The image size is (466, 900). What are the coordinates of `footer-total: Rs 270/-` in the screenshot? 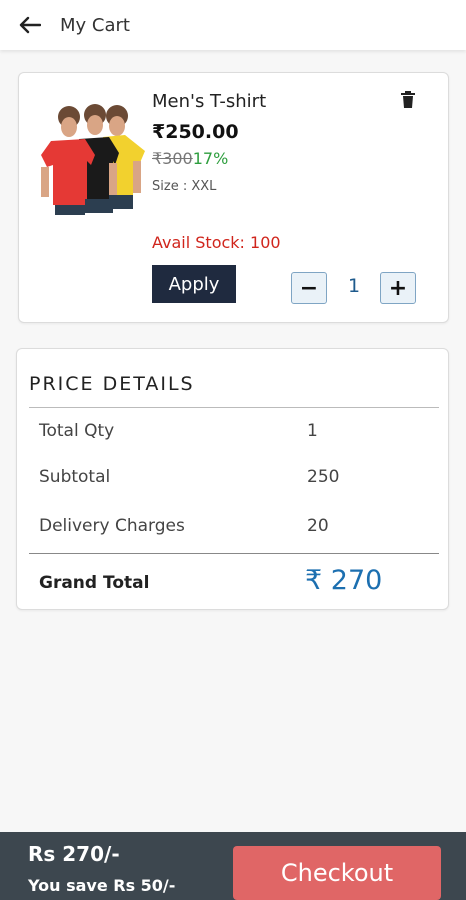 It's located at (74, 854).